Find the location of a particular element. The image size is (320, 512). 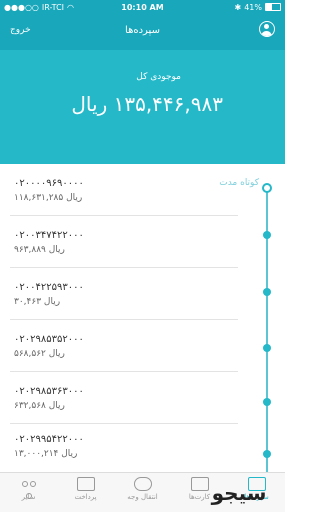

account-row: ۰۲۰۲۹۹۵۴۲۲۰۰۰ ۱۳,۰۰۰,۲۱۴ ریال is located at coordinates (142, 446).